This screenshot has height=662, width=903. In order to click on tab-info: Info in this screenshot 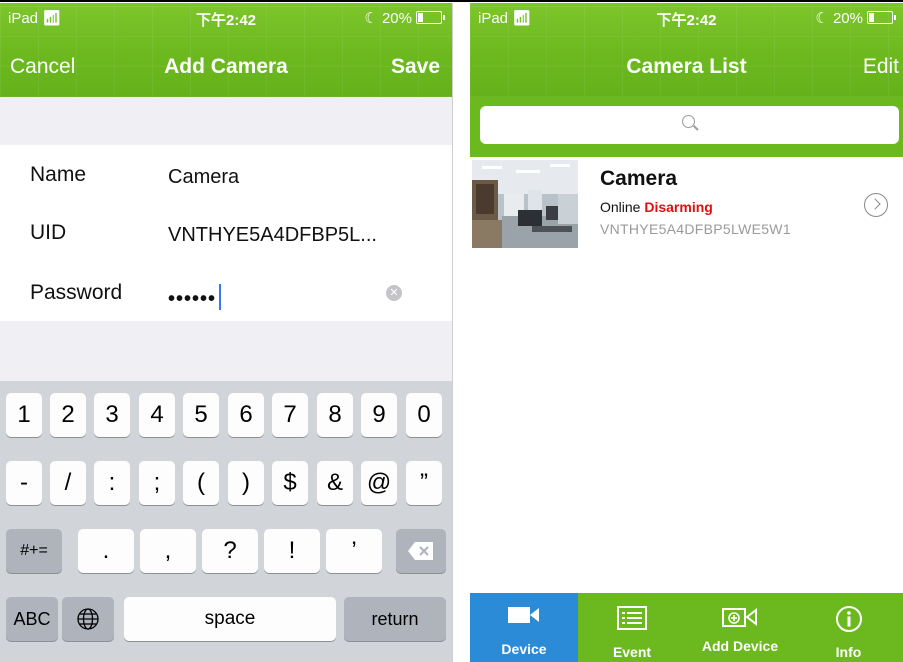, I will do `click(848, 627)`.